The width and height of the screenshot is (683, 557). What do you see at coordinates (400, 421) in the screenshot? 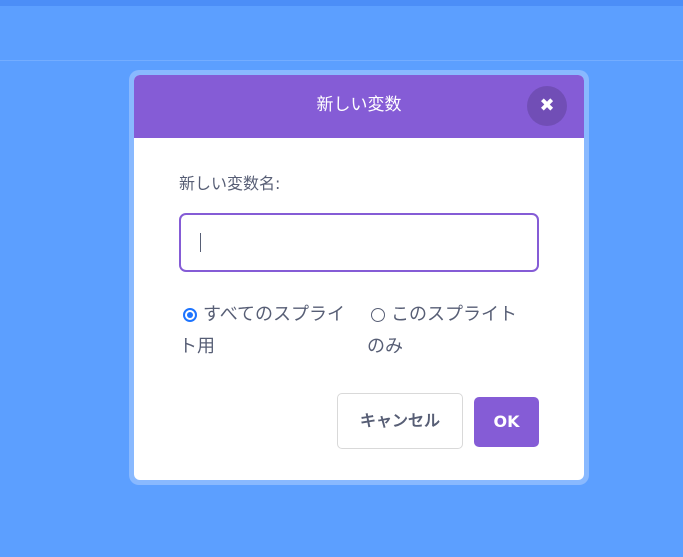
I see `cancel-button: キャンセル` at bounding box center [400, 421].